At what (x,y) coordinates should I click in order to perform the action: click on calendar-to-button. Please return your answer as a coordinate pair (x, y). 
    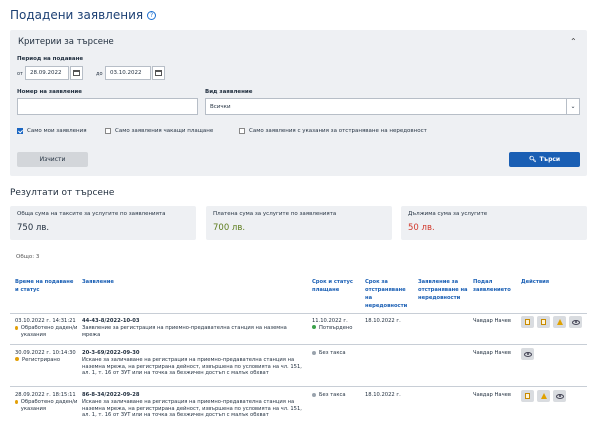
    Looking at the image, I should click on (158, 73).